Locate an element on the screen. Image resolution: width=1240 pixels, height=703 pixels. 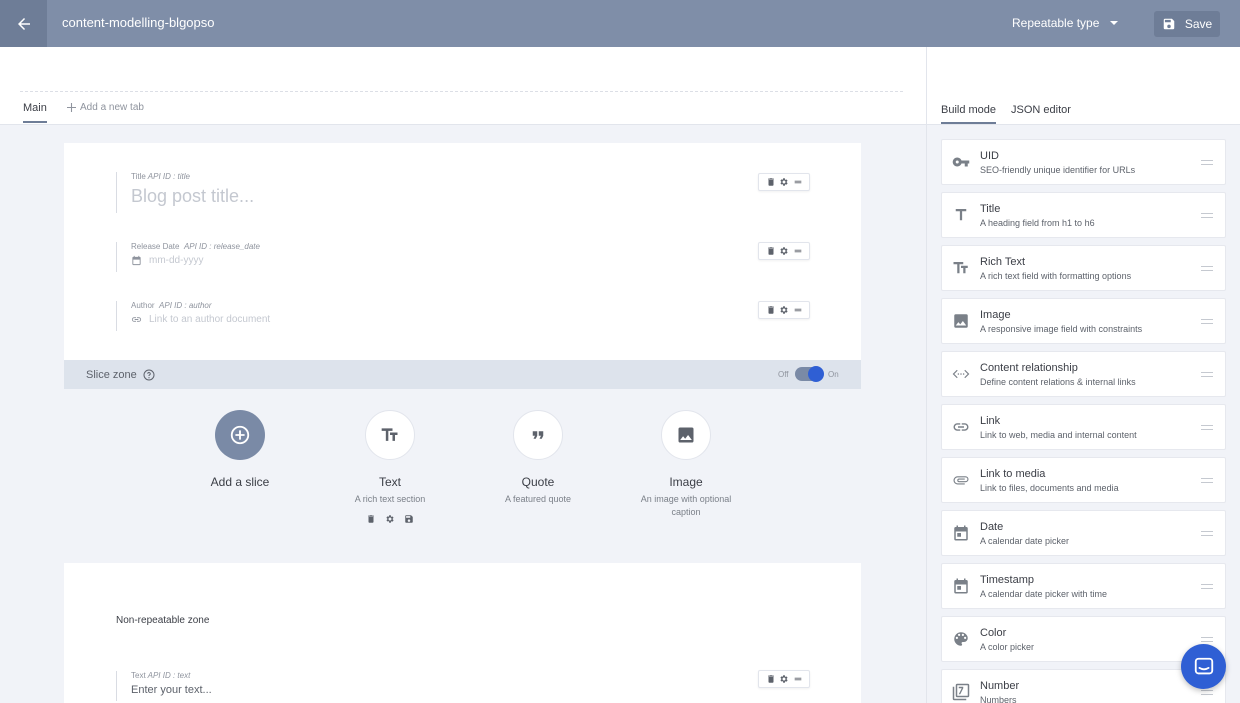
field-item-name: Timestamp is located at coordinates (1007, 580).